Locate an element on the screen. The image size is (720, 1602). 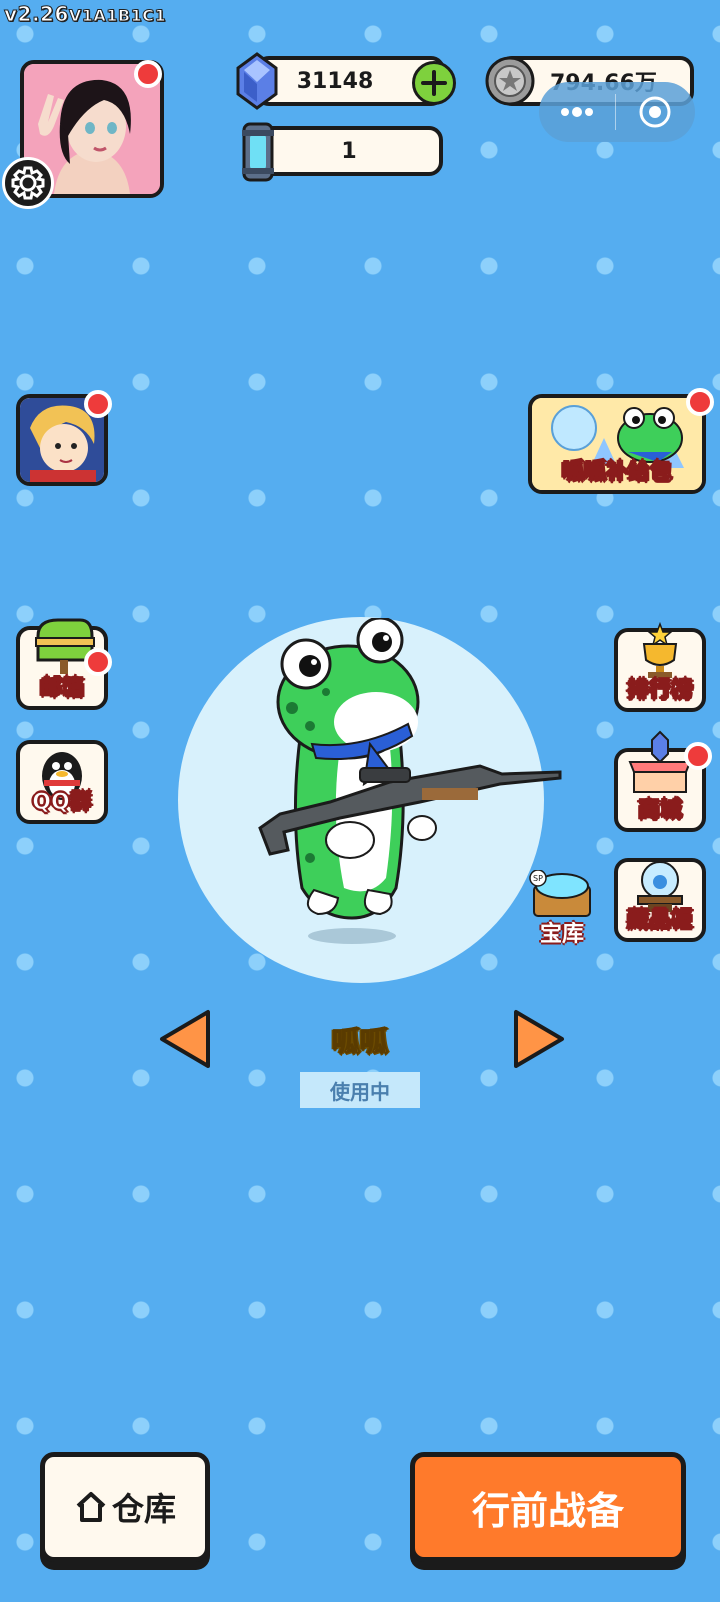
shop-label: 商城 is located at coordinates (659, 811).